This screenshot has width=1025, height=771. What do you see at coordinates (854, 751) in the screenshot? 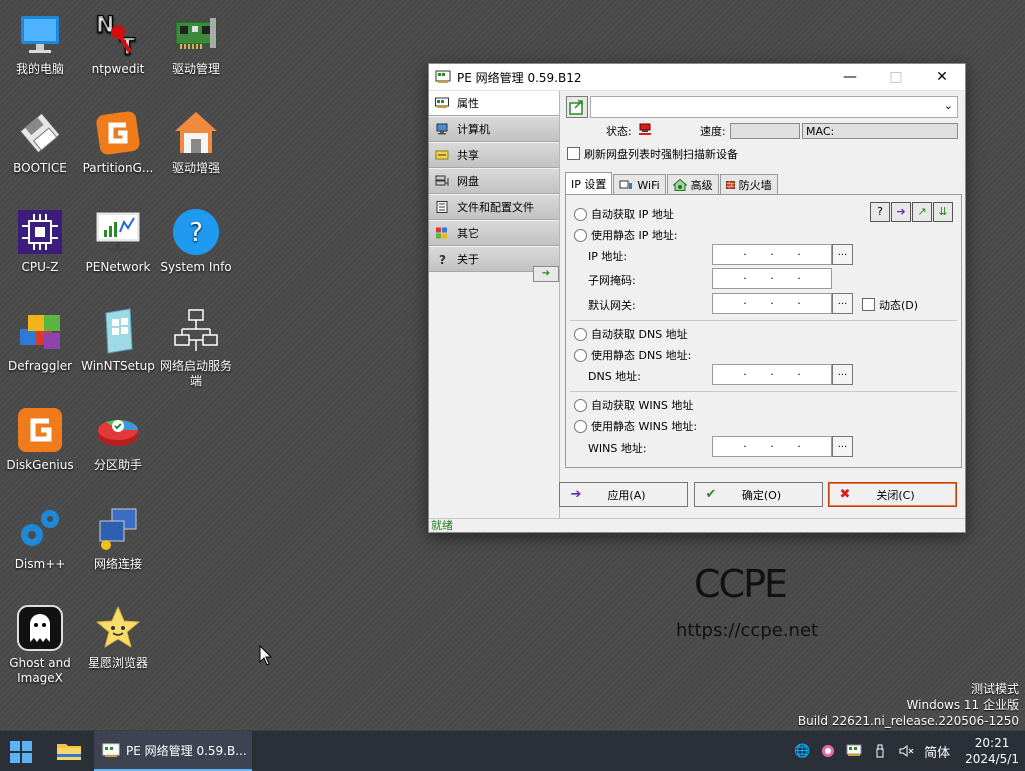
I see `network-card-tray-icon` at bounding box center [854, 751].